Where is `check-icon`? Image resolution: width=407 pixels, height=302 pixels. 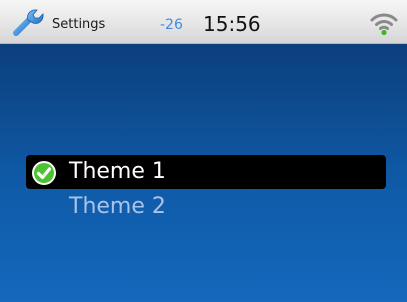 check-icon is located at coordinates (44, 173).